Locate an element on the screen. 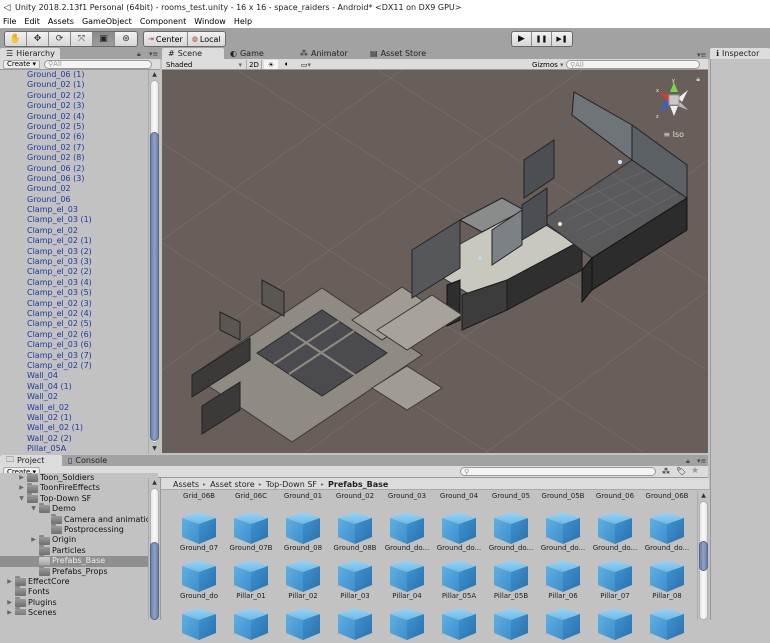 The image size is (770, 643). hierarchy-item: Wall_02 is located at coordinates (74, 397).